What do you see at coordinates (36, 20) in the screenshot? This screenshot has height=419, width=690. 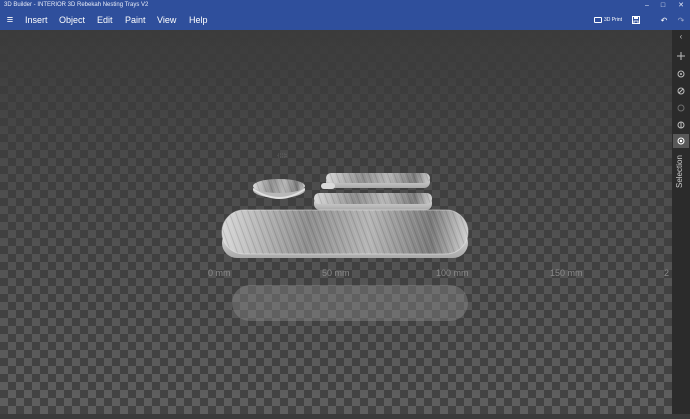 I see `menu-insert: Insert` at bounding box center [36, 20].